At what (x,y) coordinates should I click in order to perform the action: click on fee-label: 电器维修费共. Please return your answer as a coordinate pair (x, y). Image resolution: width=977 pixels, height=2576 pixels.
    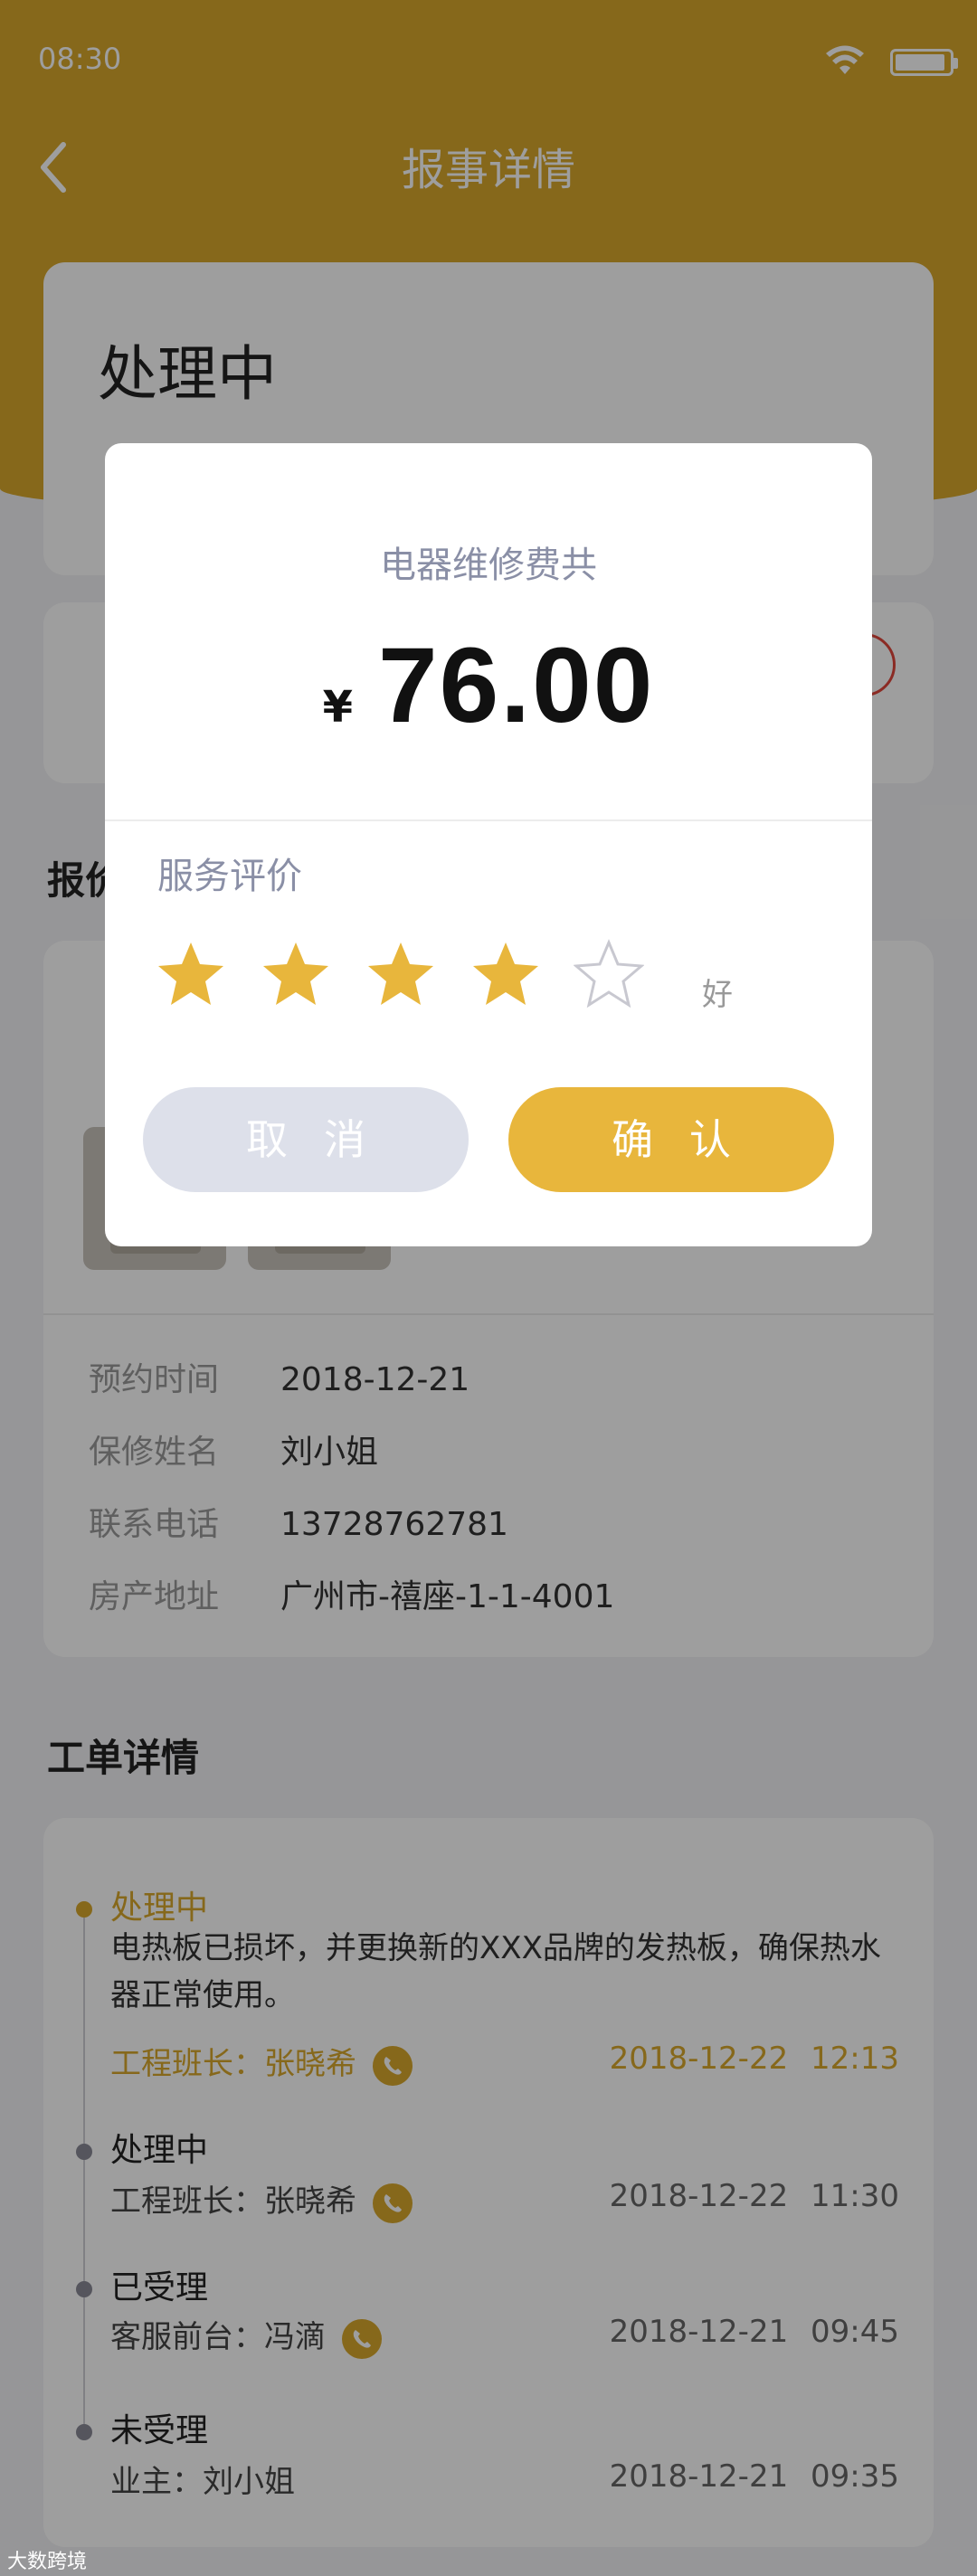
    Looking at the image, I should click on (488, 566).